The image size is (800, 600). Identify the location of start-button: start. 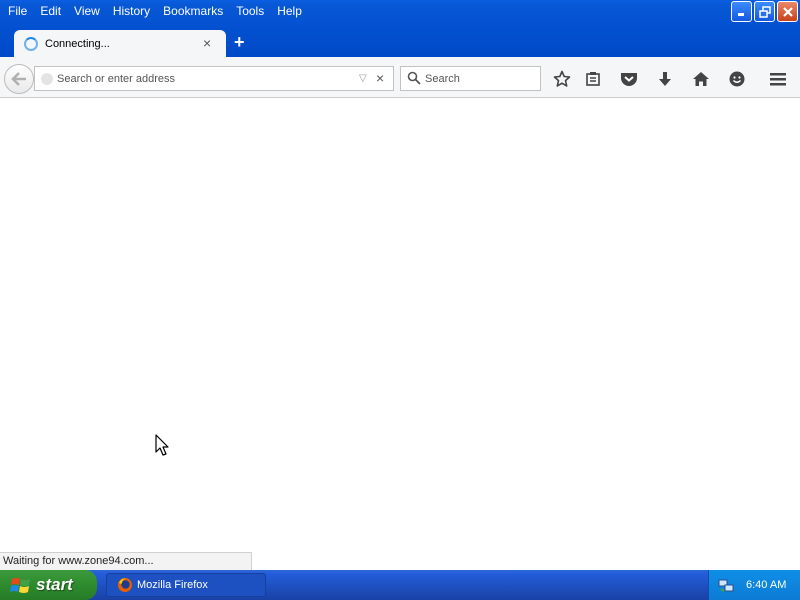
(48, 585).